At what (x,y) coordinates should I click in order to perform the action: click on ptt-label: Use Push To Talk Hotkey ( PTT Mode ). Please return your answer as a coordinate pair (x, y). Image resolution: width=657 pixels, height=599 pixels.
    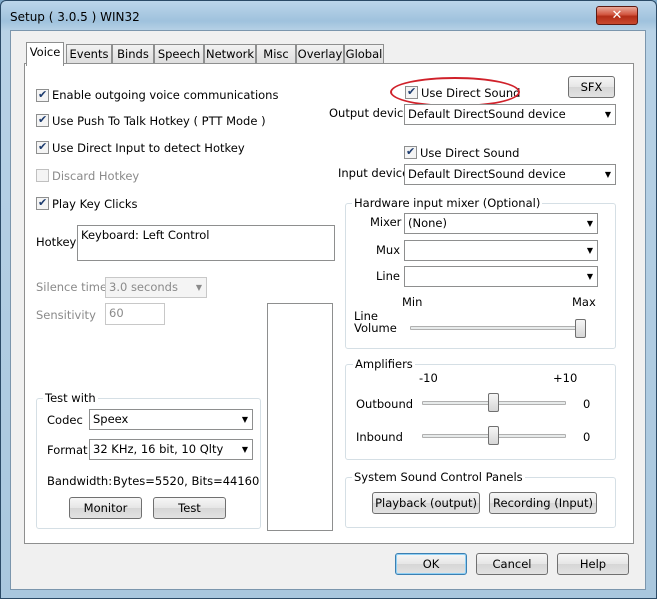
    Looking at the image, I should click on (159, 121).